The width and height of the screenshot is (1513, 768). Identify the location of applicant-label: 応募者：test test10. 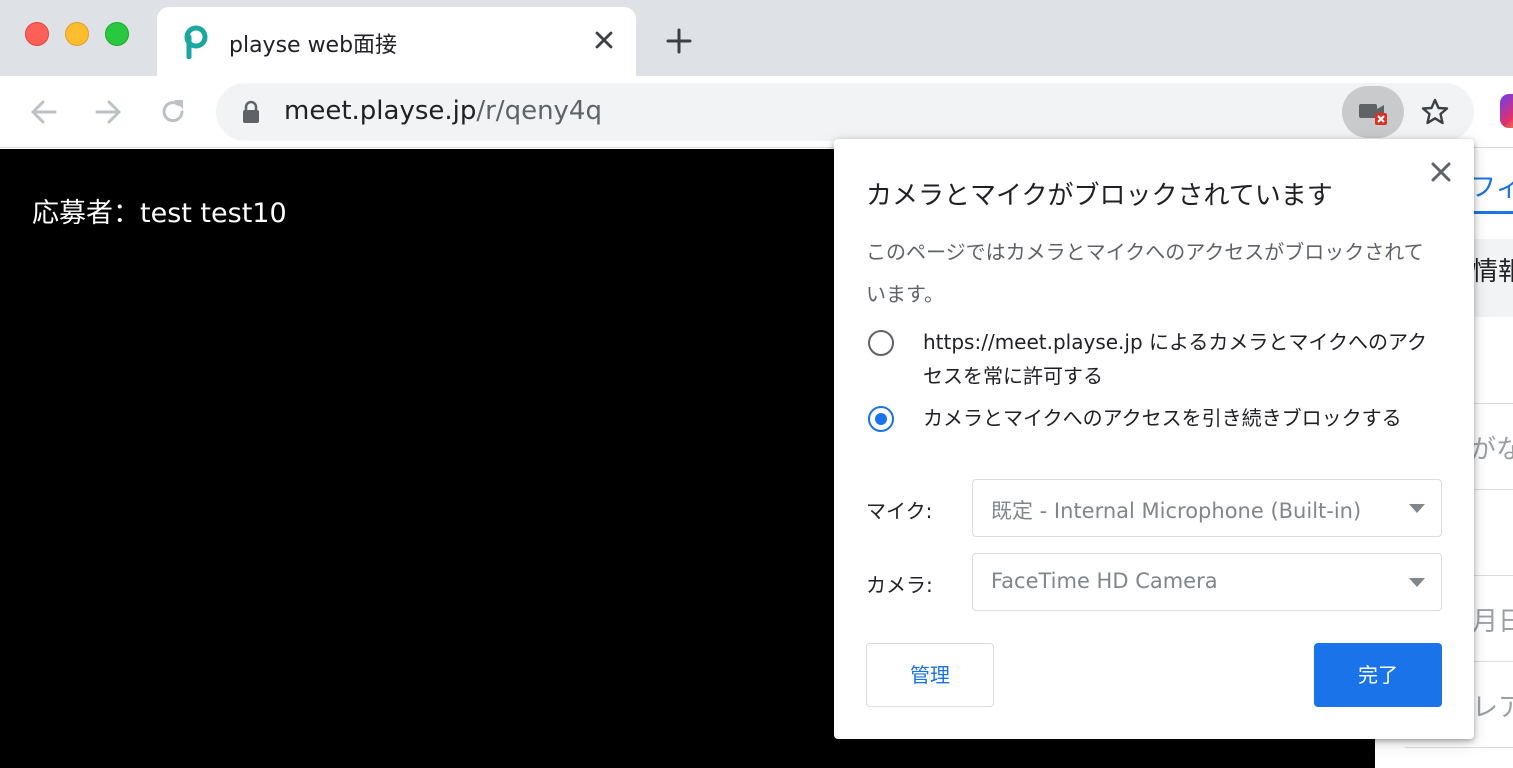
(159, 213).